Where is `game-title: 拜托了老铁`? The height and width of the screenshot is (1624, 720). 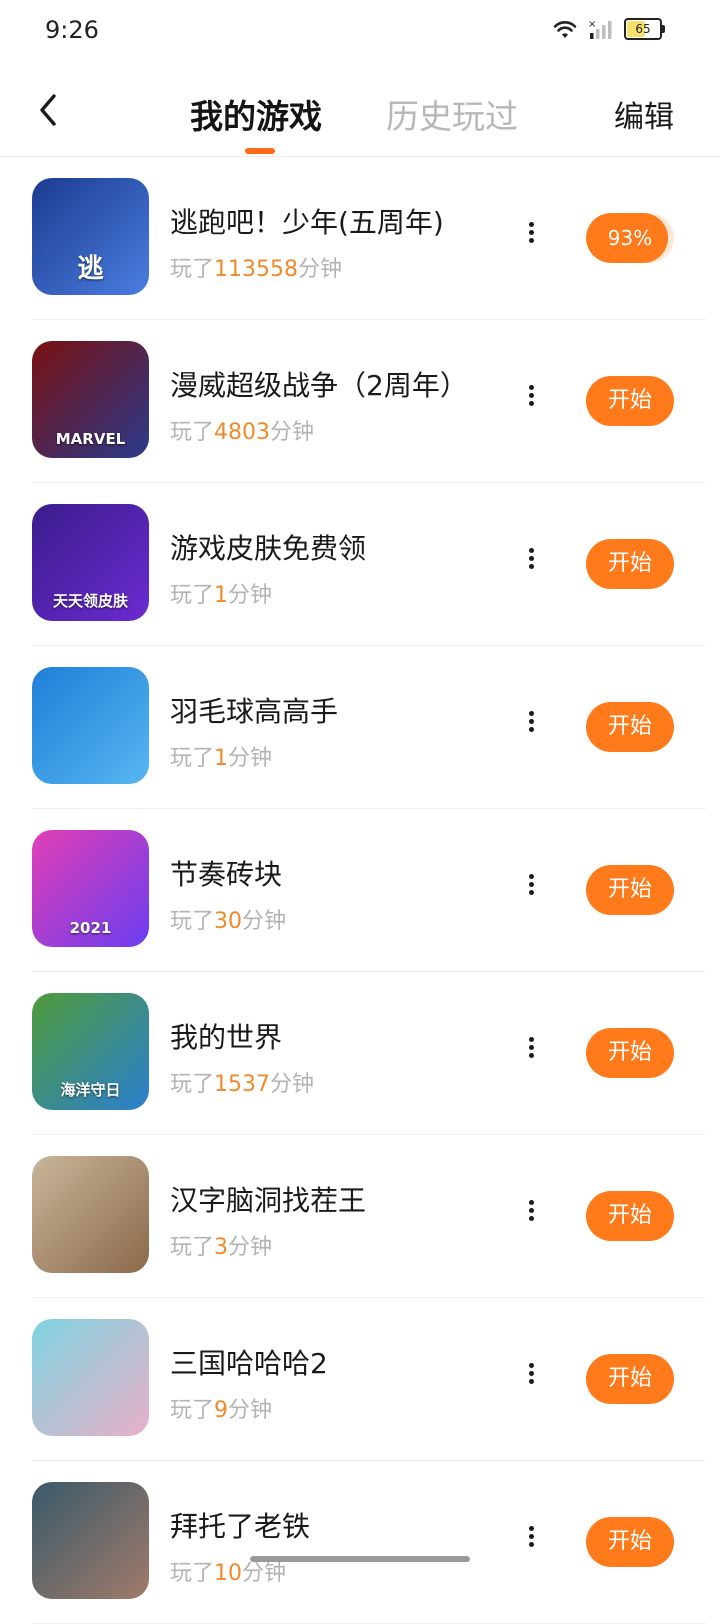 game-title: 拜托了老铁 is located at coordinates (240, 1525).